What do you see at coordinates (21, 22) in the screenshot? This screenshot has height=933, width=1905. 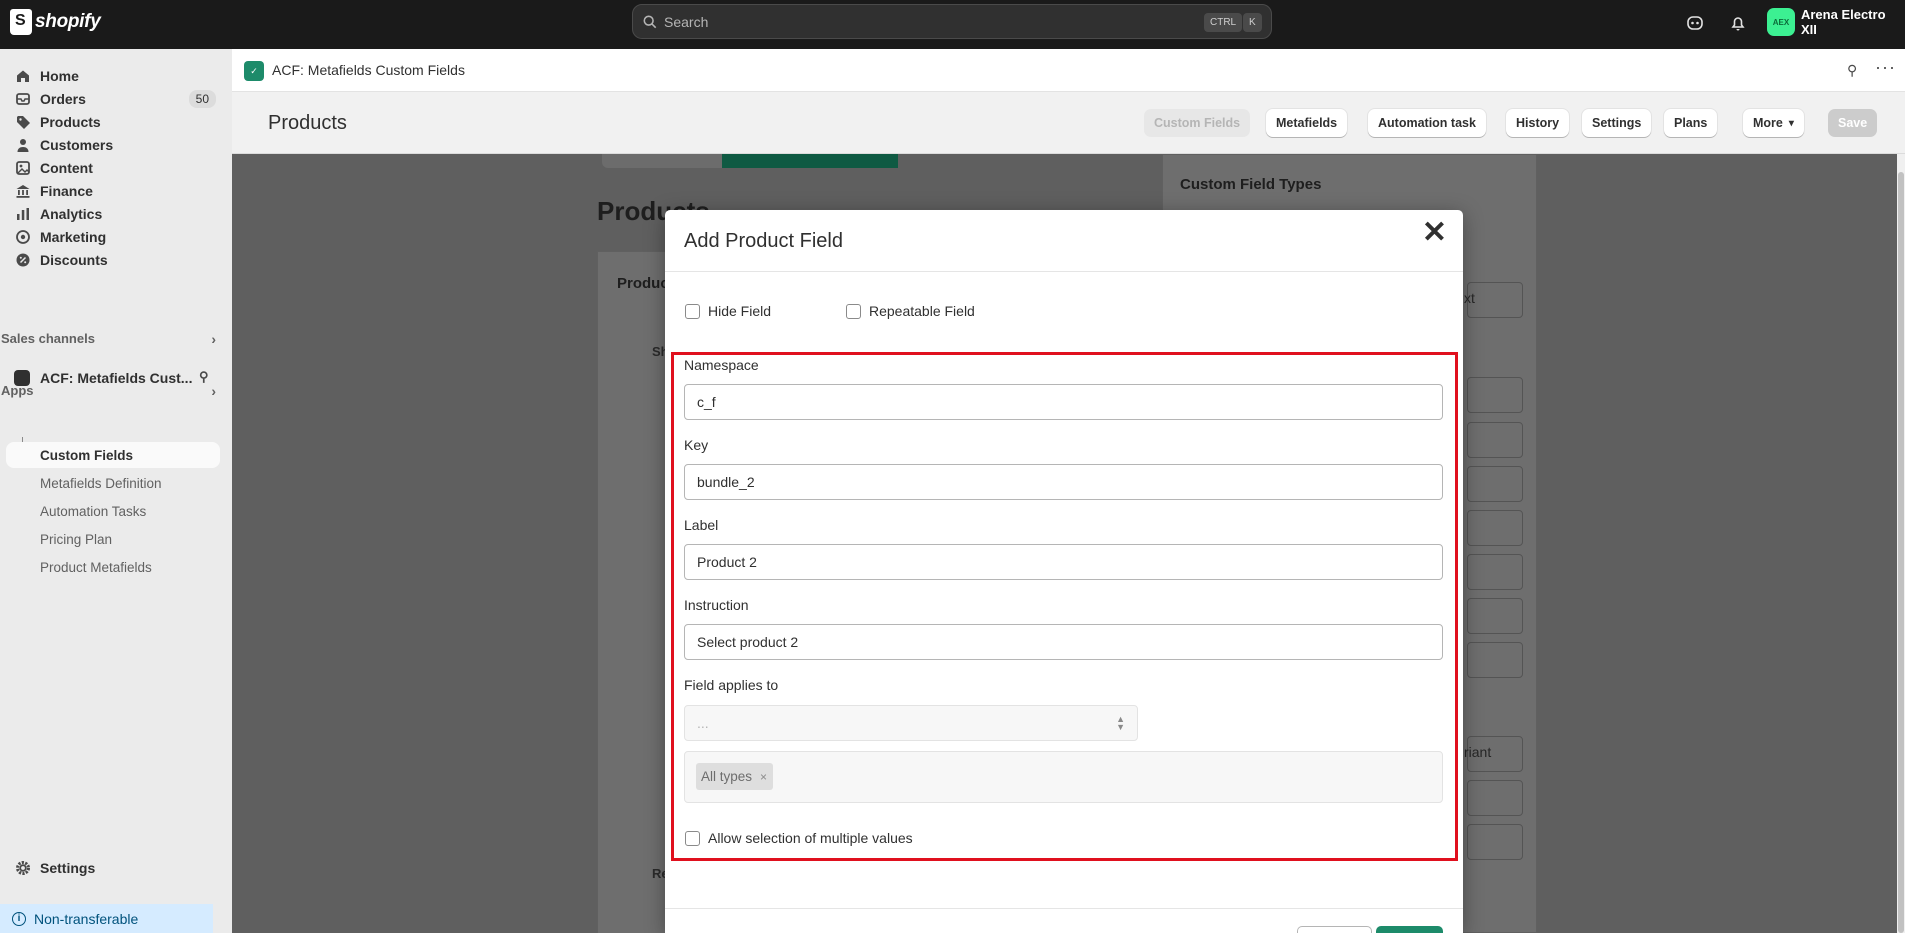 I see `shopify-bag-icon` at bounding box center [21, 22].